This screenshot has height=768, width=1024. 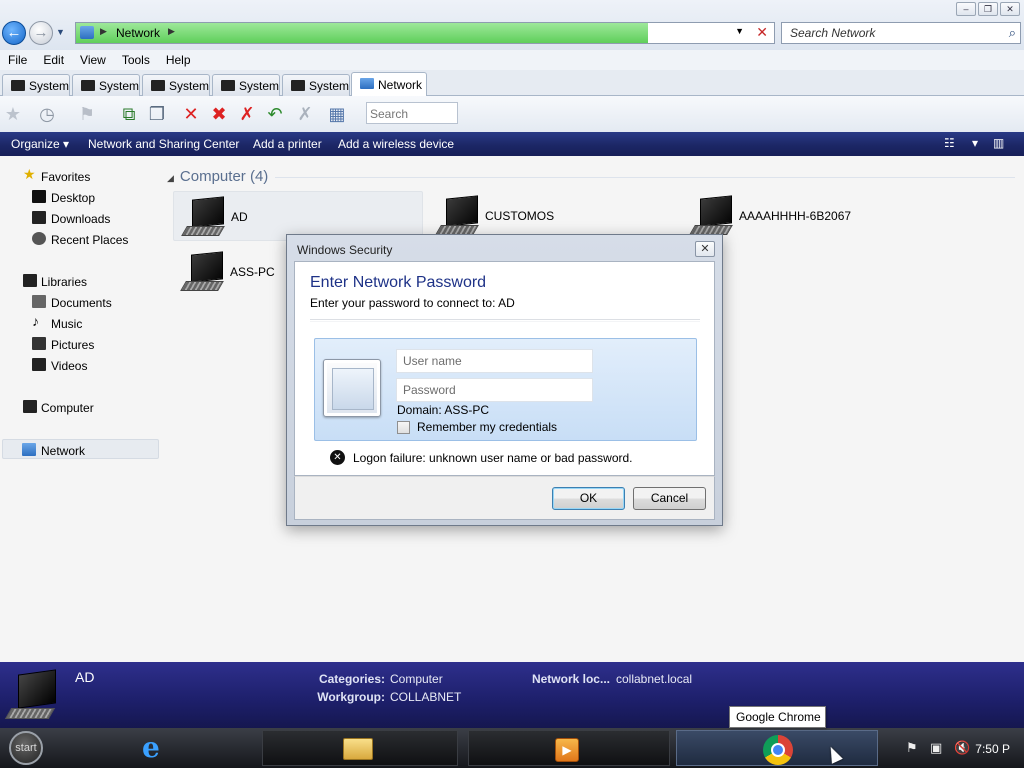 I want to click on breadcrumb-network: Network, so click(x=138, y=33).